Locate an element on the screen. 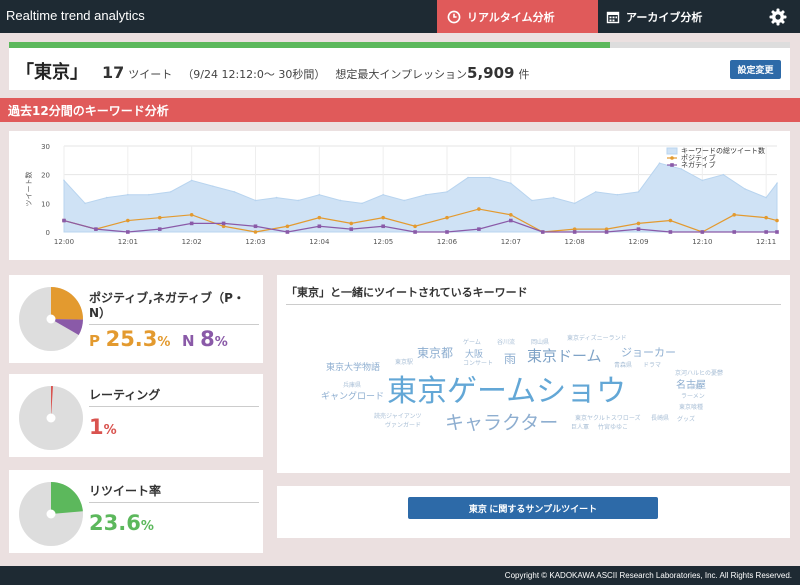 The image size is (800, 585). x-tick-label: 12:04 is located at coordinates (319, 242).